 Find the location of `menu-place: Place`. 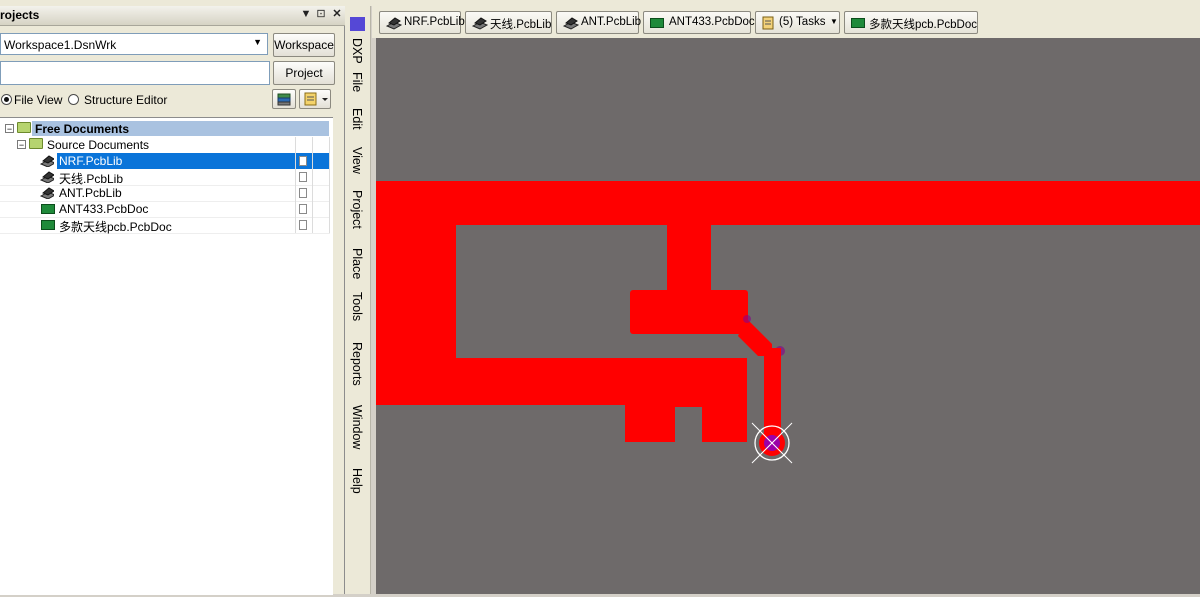

menu-place: Place is located at coordinates (357, 263).